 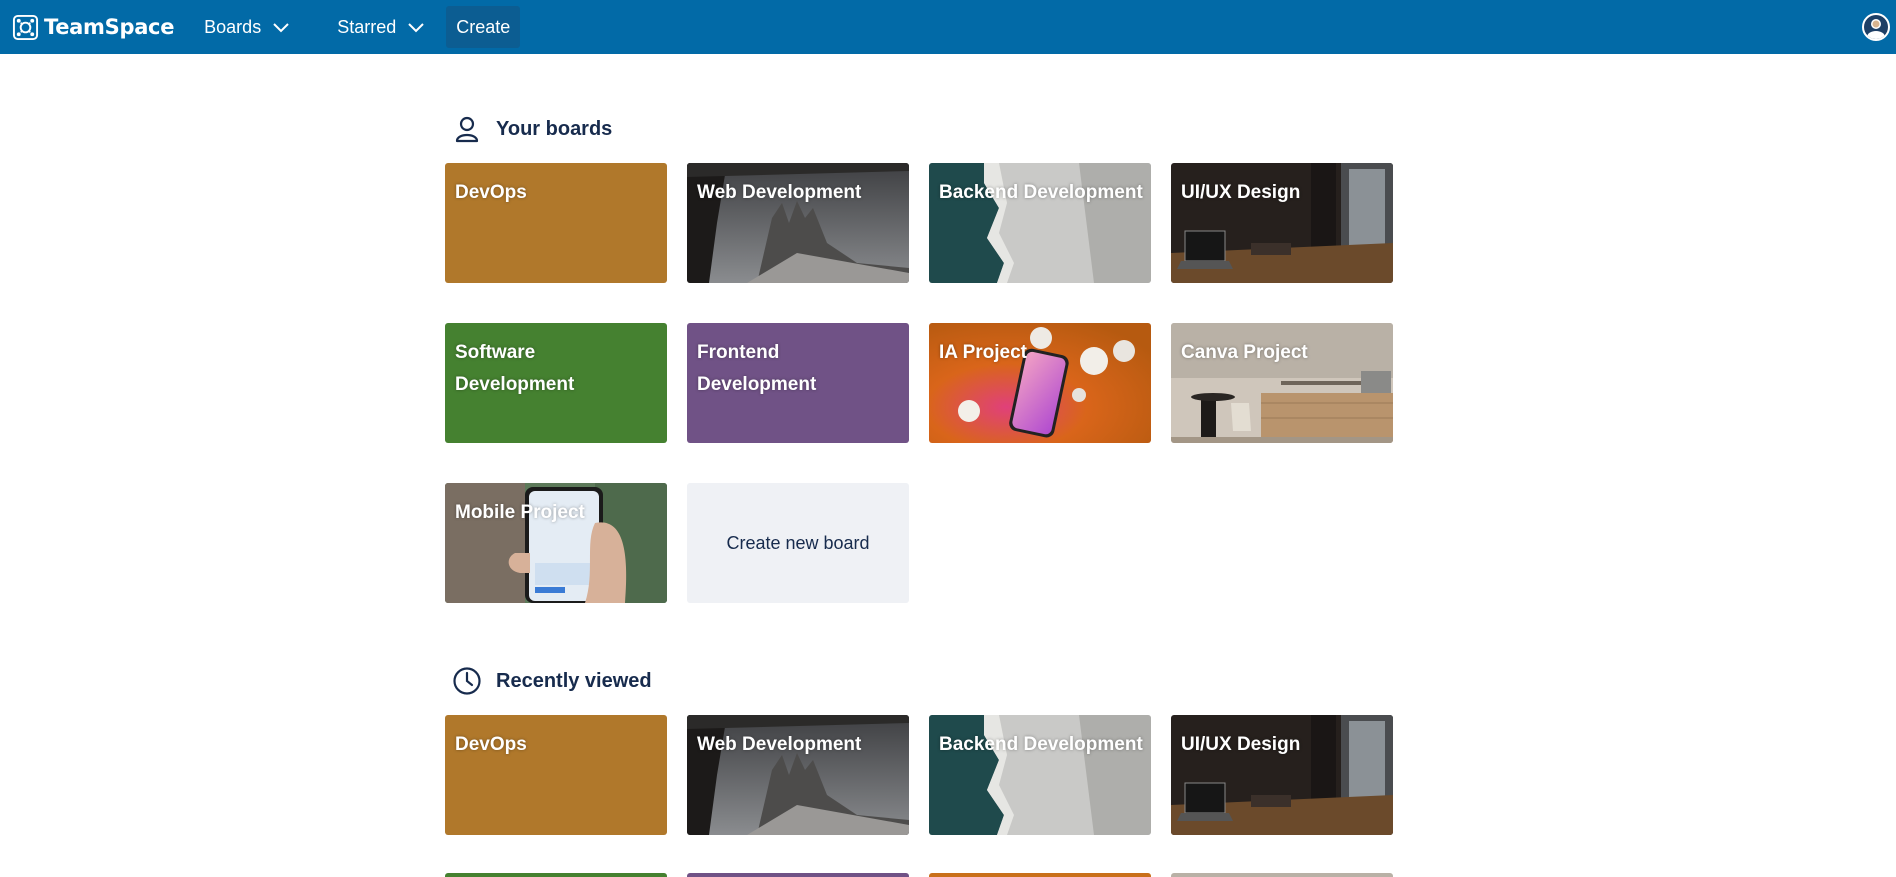 I want to click on brand-name: TeamSpace, so click(x=109, y=27).